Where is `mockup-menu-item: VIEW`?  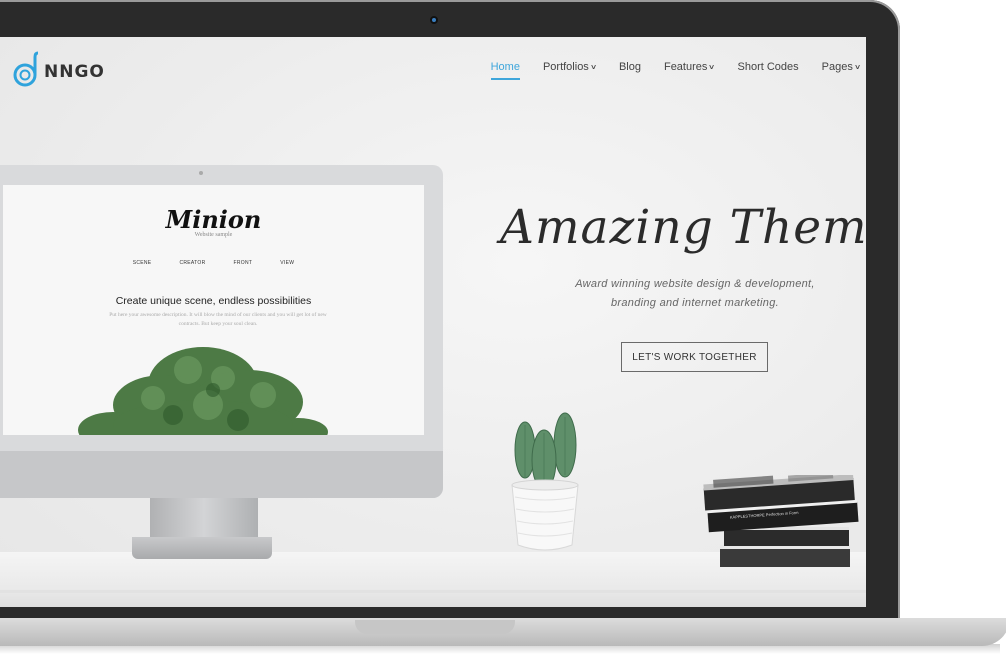 mockup-menu-item: VIEW is located at coordinates (287, 263).